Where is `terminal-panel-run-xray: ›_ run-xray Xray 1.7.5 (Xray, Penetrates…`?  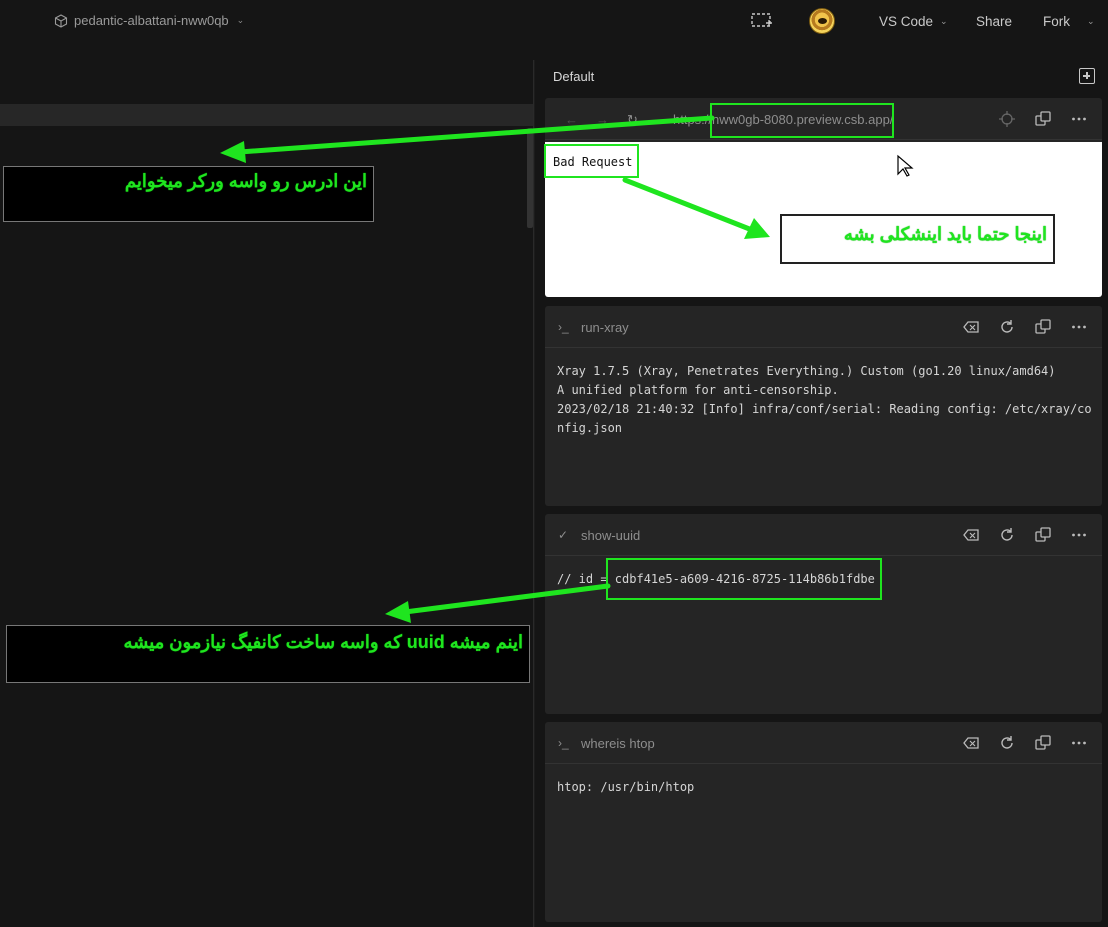 terminal-panel-run-xray: ›_ run-xray Xray 1.7.5 (Xray, Penetrates… is located at coordinates (823, 406).